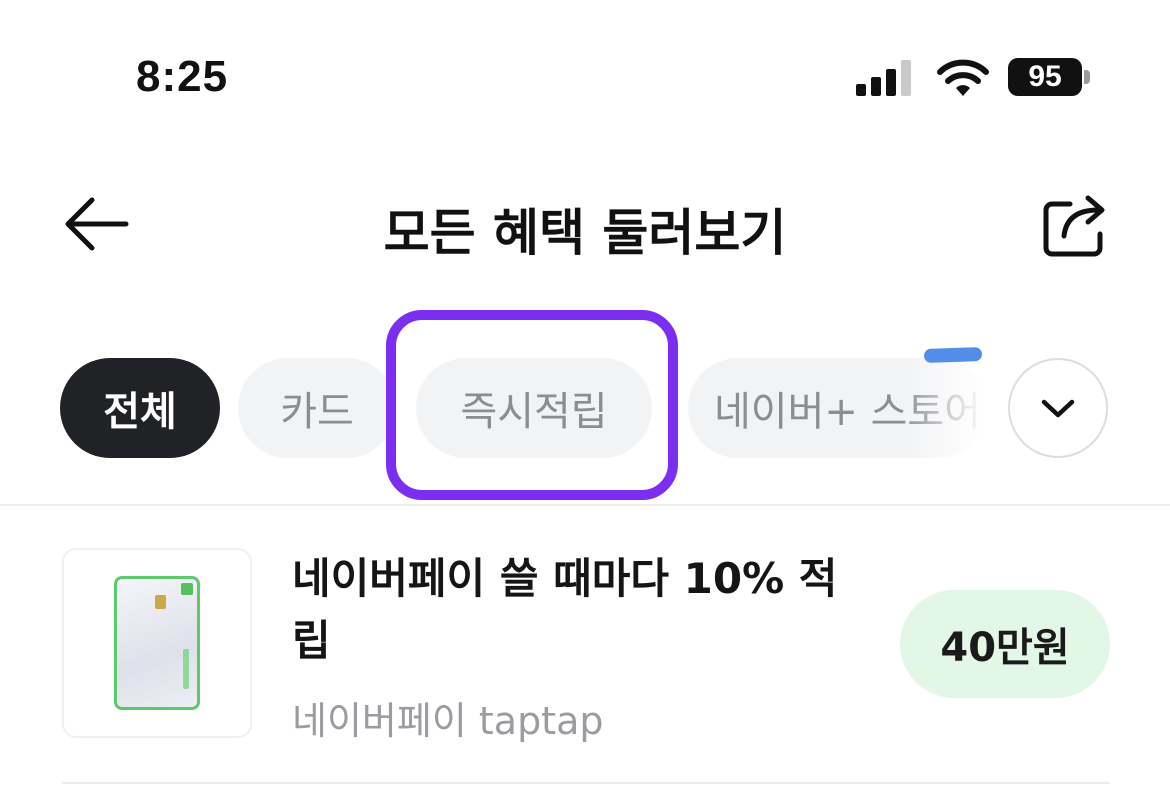  What do you see at coordinates (585, 233) in the screenshot?
I see `page-title: 모든 혜택 둘러보기` at bounding box center [585, 233].